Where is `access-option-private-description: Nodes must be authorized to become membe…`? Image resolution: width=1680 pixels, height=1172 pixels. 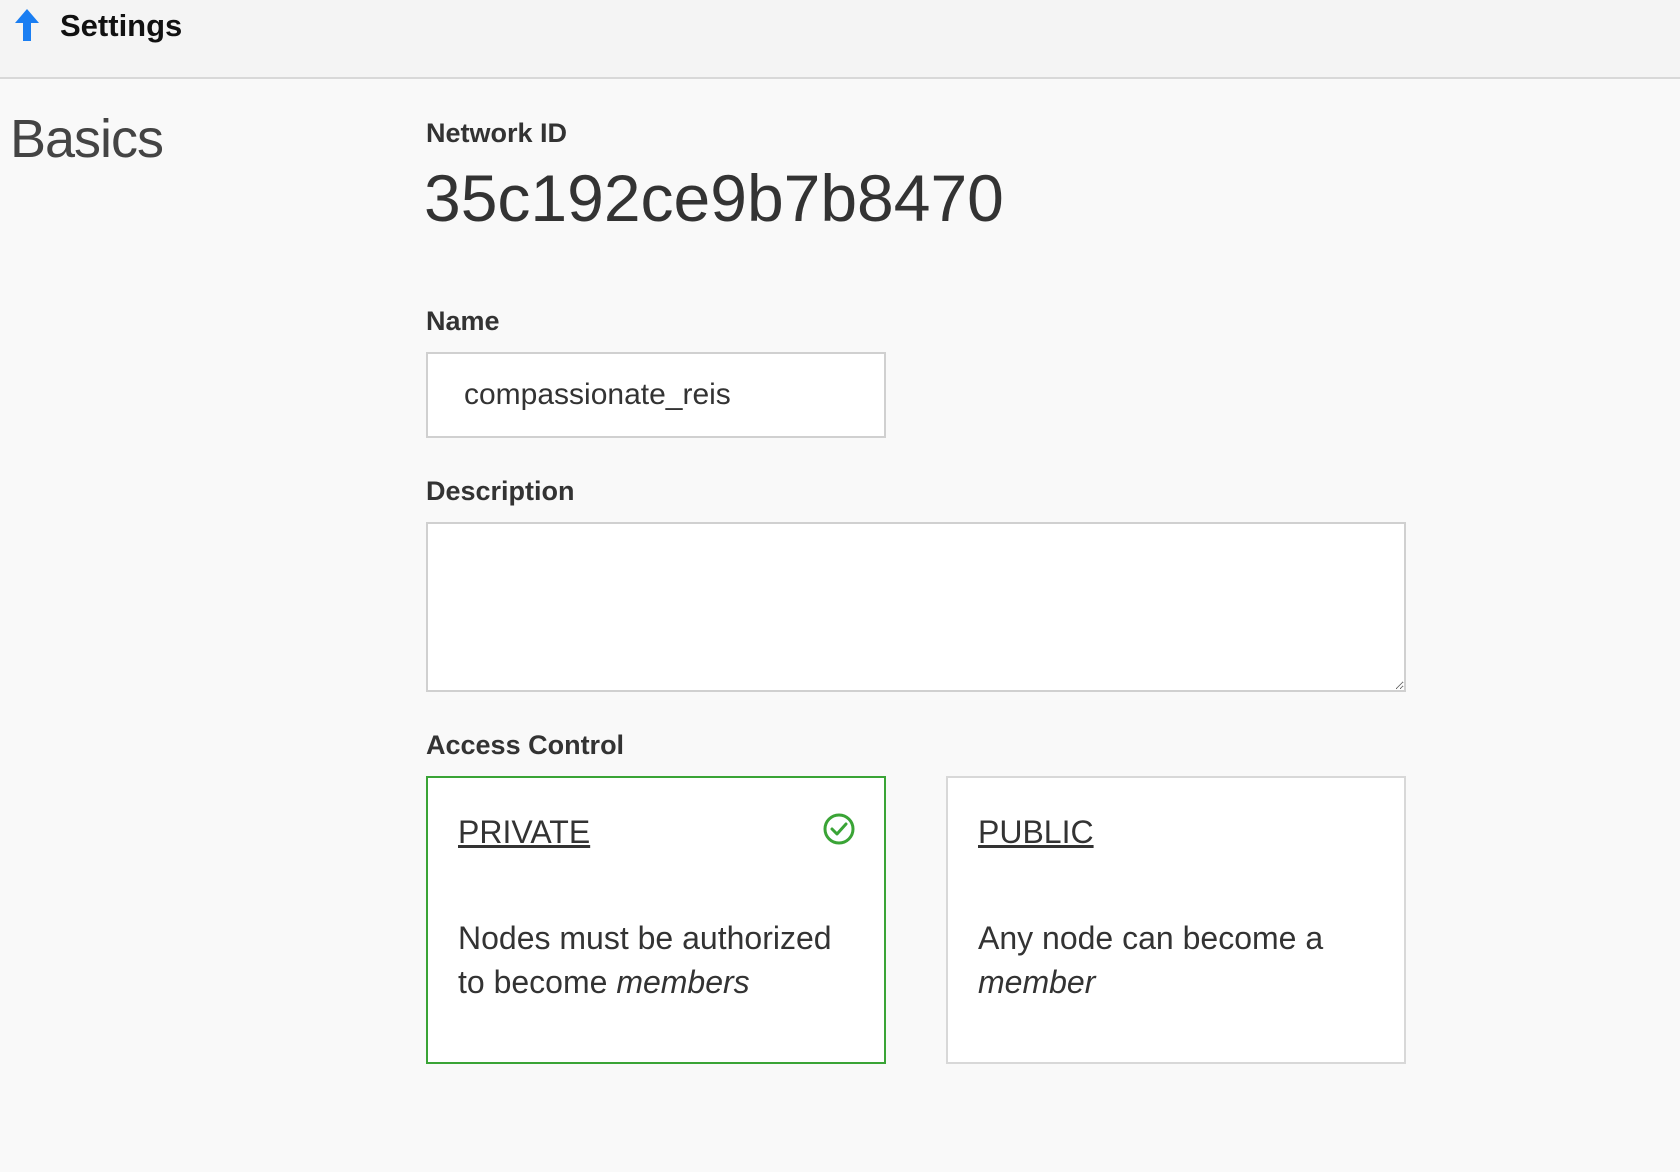 access-option-private-description: Nodes must be authorized to become membe… is located at coordinates (645, 960).